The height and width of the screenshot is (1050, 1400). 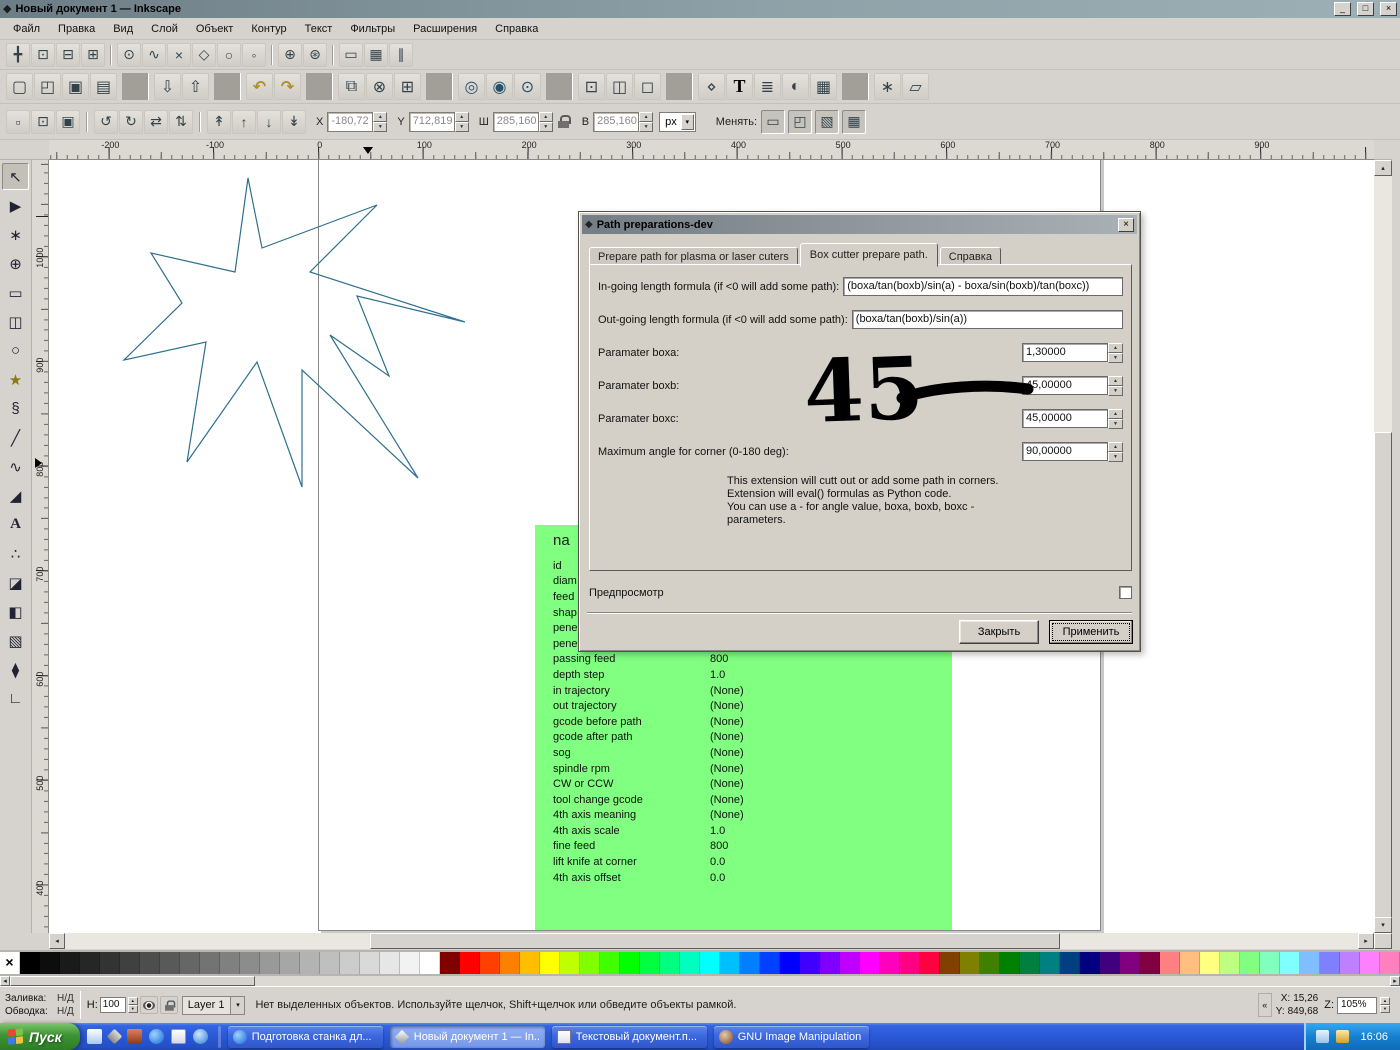 I want to click on document-properties-icon: ▱, so click(x=915, y=86).